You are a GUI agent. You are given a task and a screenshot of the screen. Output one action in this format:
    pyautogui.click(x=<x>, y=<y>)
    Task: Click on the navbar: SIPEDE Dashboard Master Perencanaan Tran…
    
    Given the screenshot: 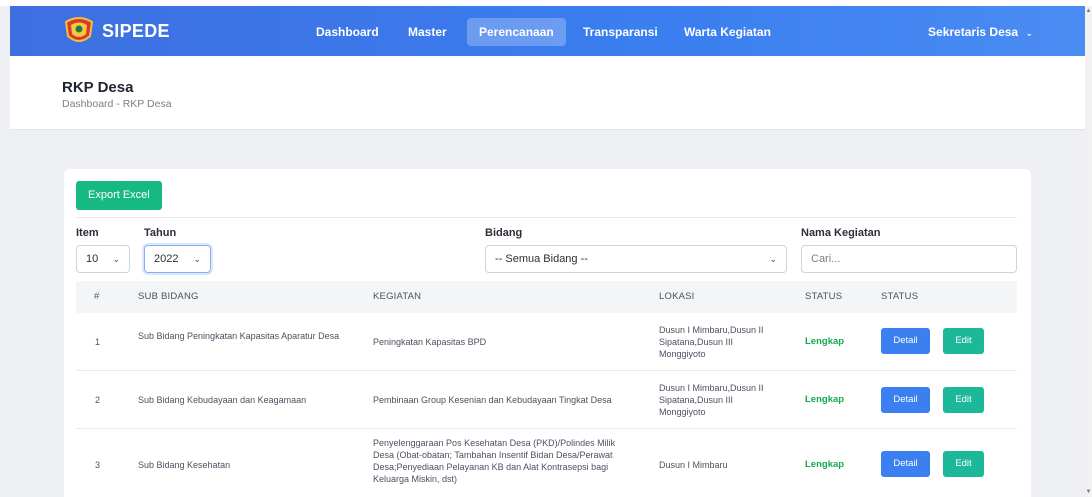 What is the action you would take?
    pyautogui.click(x=547, y=31)
    